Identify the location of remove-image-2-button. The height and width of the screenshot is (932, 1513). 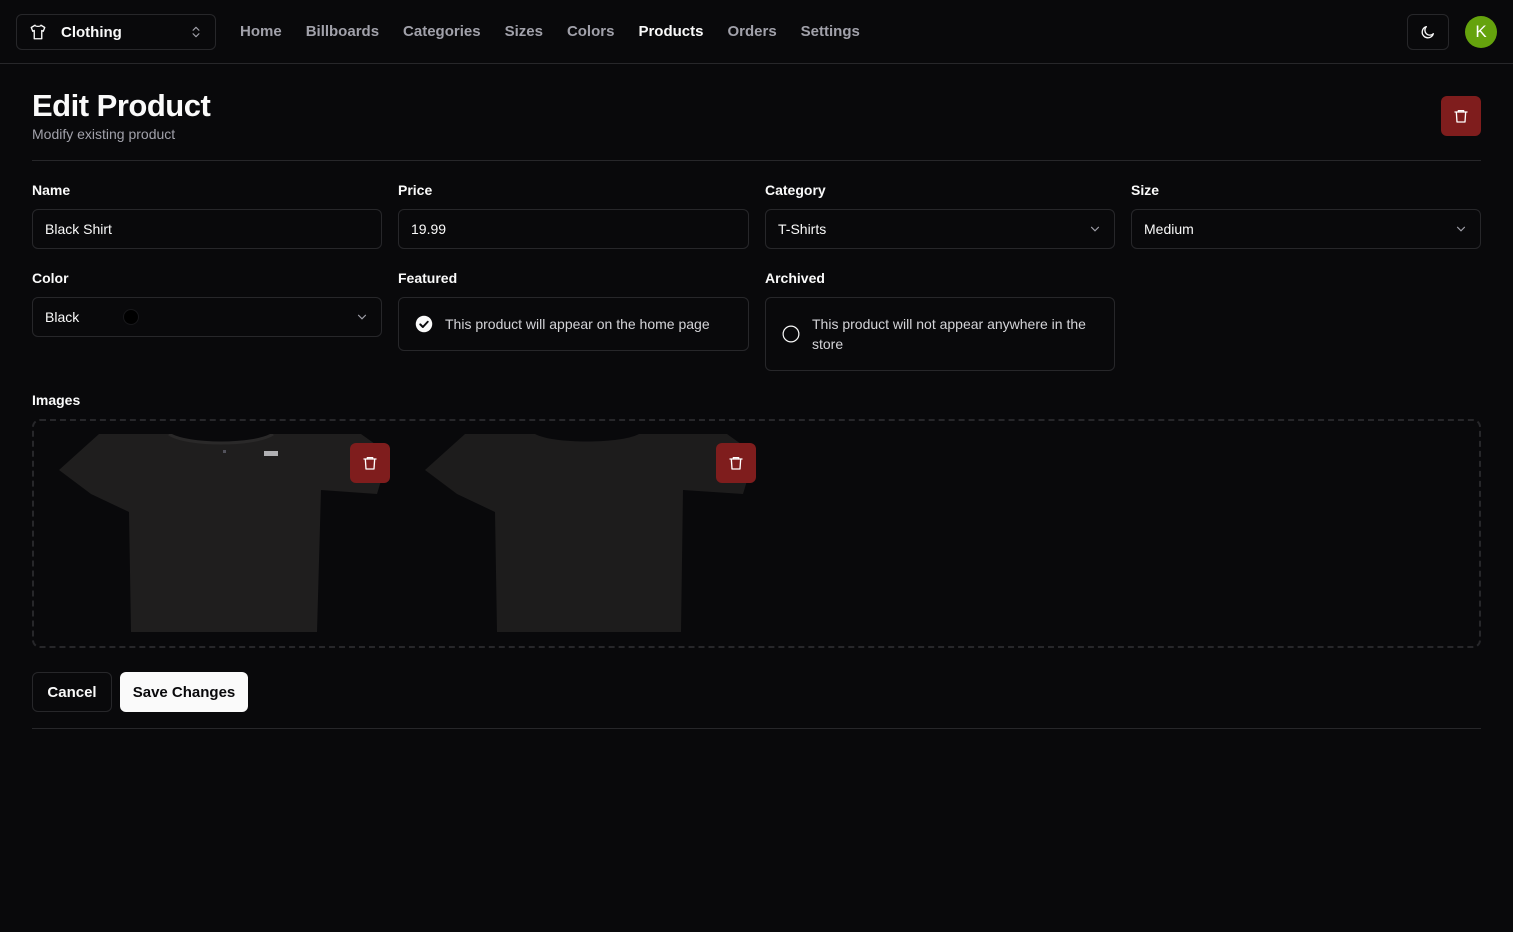
(736, 463).